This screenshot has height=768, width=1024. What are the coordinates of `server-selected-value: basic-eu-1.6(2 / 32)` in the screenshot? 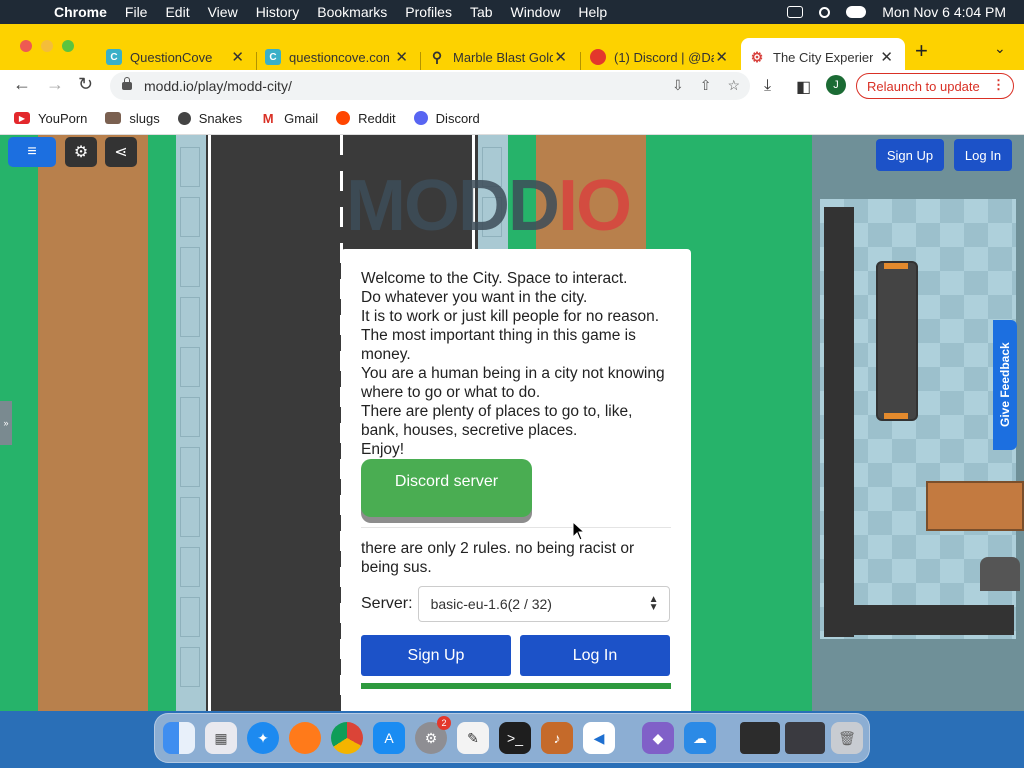 It's located at (491, 604).